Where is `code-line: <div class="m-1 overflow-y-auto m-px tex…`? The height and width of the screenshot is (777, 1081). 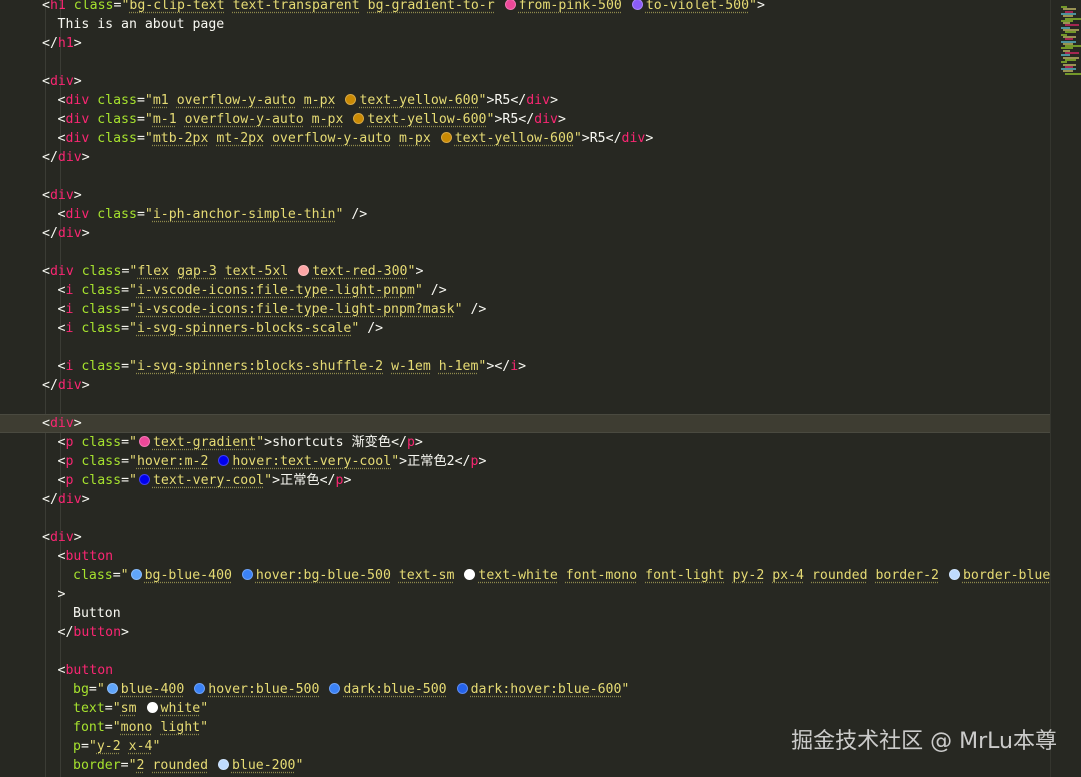 code-line: <div class="m-1 overflow-y-auto m-px tex… is located at coordinates (525, 119).